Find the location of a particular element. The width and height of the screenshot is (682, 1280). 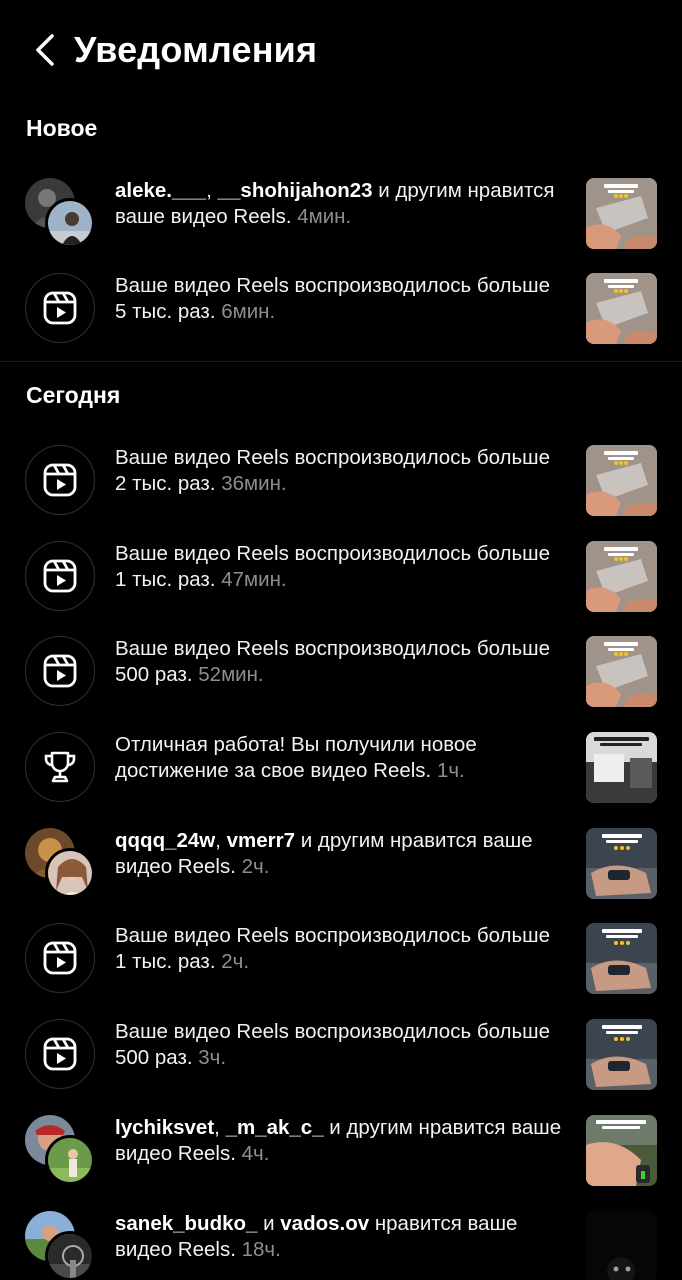

username: vmerr7 is located at coordinates (261, 840).